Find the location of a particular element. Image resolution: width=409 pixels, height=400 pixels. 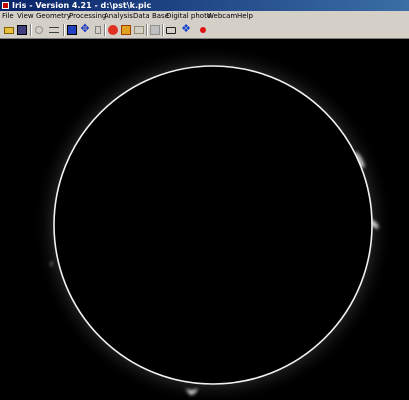

move-button: ✥ is located at coordinates (85, 29).